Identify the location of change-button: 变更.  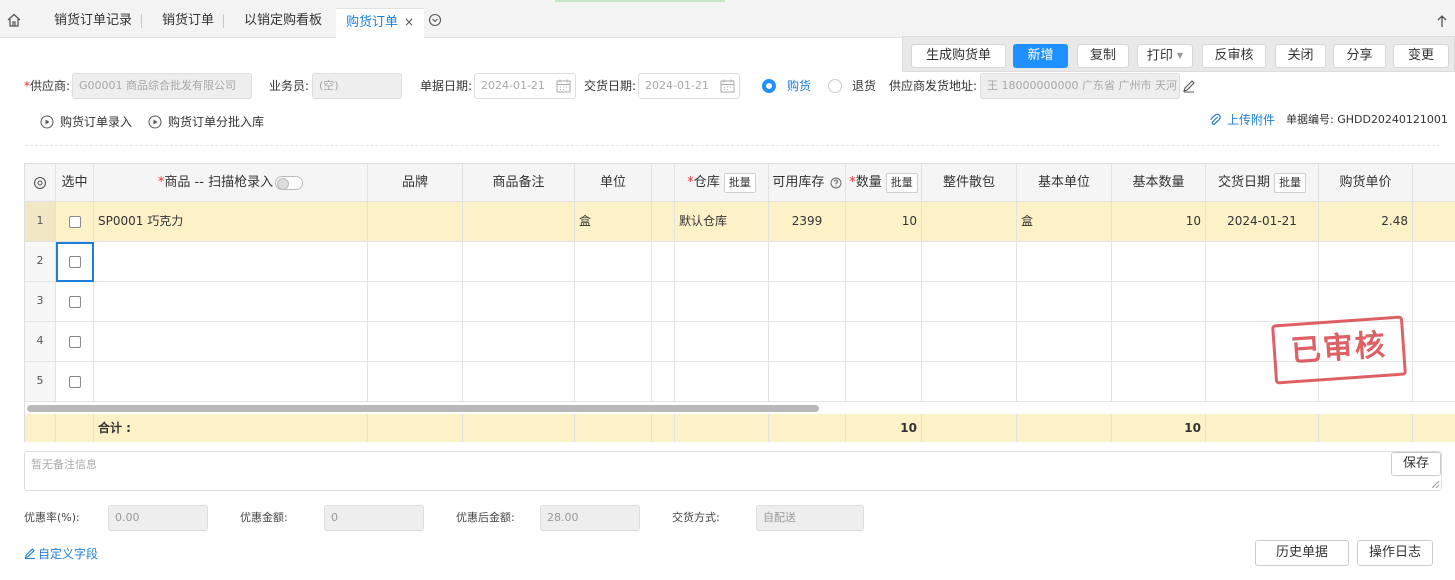
(1421, 56).